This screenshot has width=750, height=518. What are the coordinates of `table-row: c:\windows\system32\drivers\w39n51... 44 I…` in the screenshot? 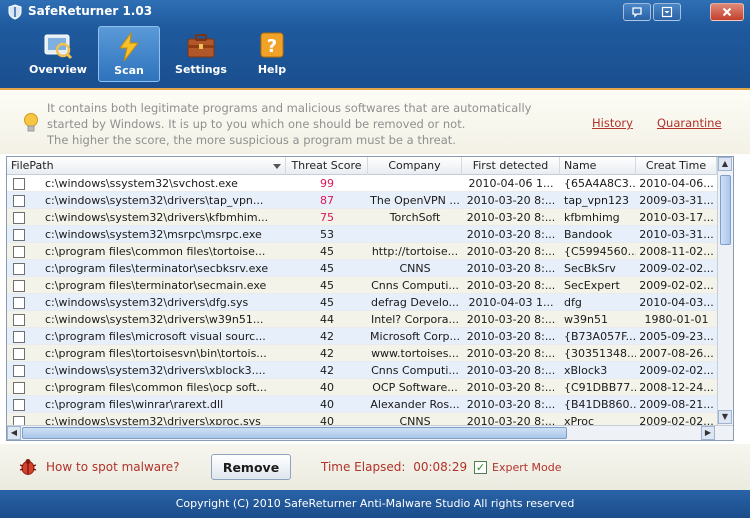 It's located at (362, 319).